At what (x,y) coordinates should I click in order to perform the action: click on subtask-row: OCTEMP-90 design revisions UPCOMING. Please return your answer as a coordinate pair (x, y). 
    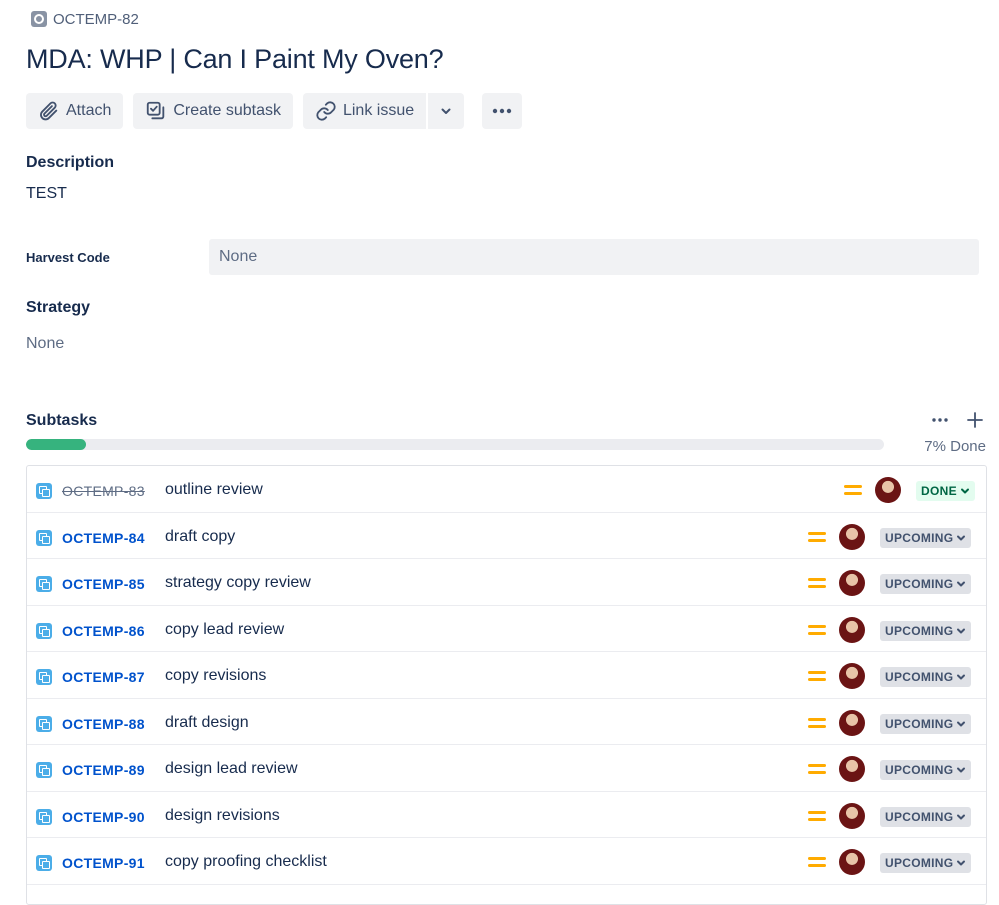
    Looking at the image, I should click on (506, 815).